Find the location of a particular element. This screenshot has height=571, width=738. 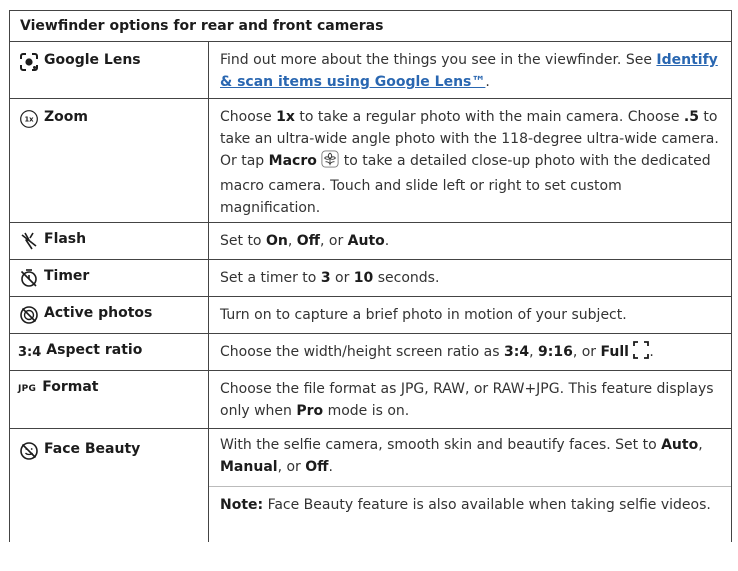

row-label-cell: 1x Zoom is located at coordinates (109, 160).